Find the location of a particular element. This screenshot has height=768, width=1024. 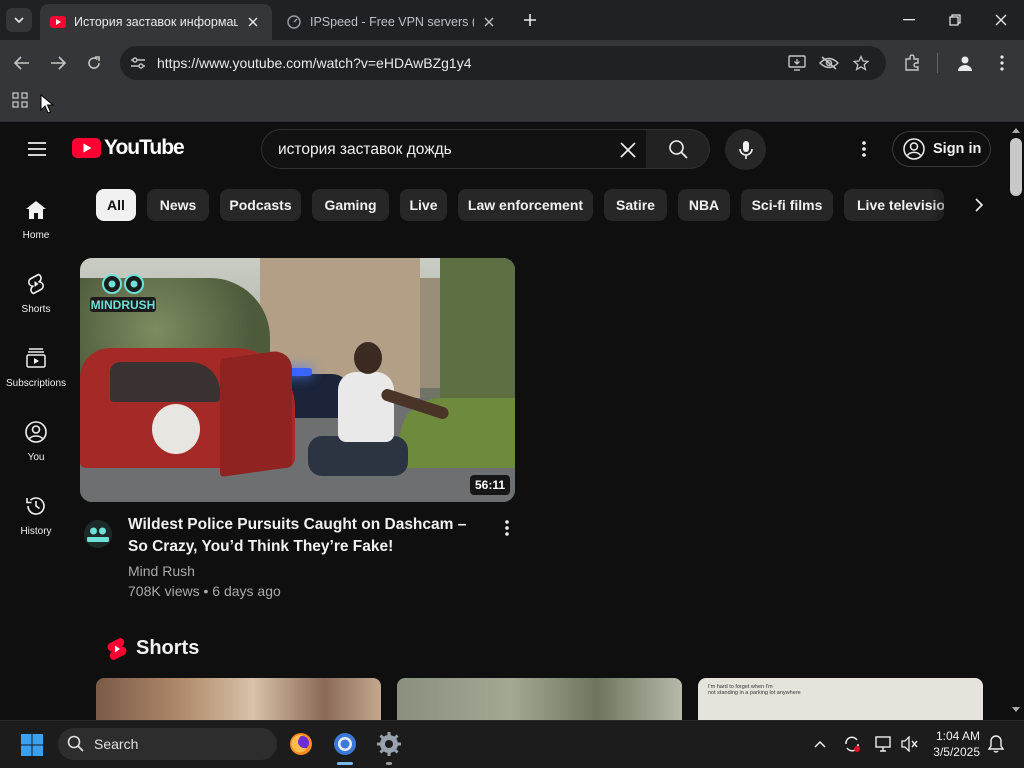

chip-live-television: Live televisio is located at coordinates (894, 205).